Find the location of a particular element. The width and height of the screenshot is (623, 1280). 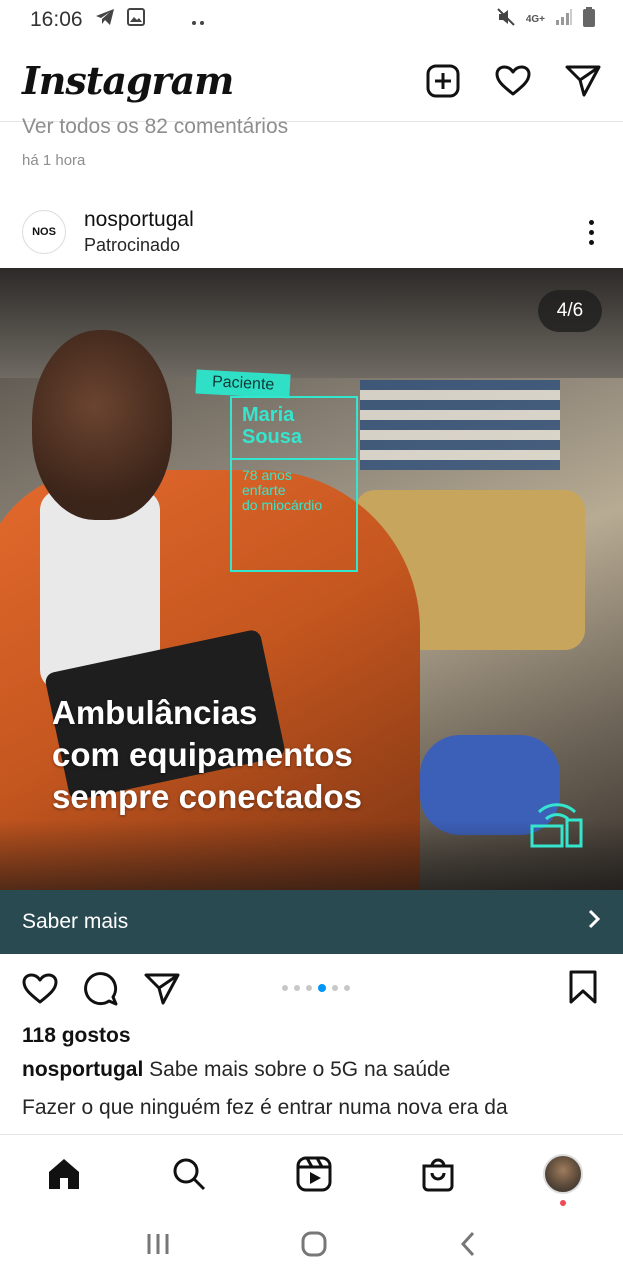

new-post-icon is located at coordinates (443, 81).